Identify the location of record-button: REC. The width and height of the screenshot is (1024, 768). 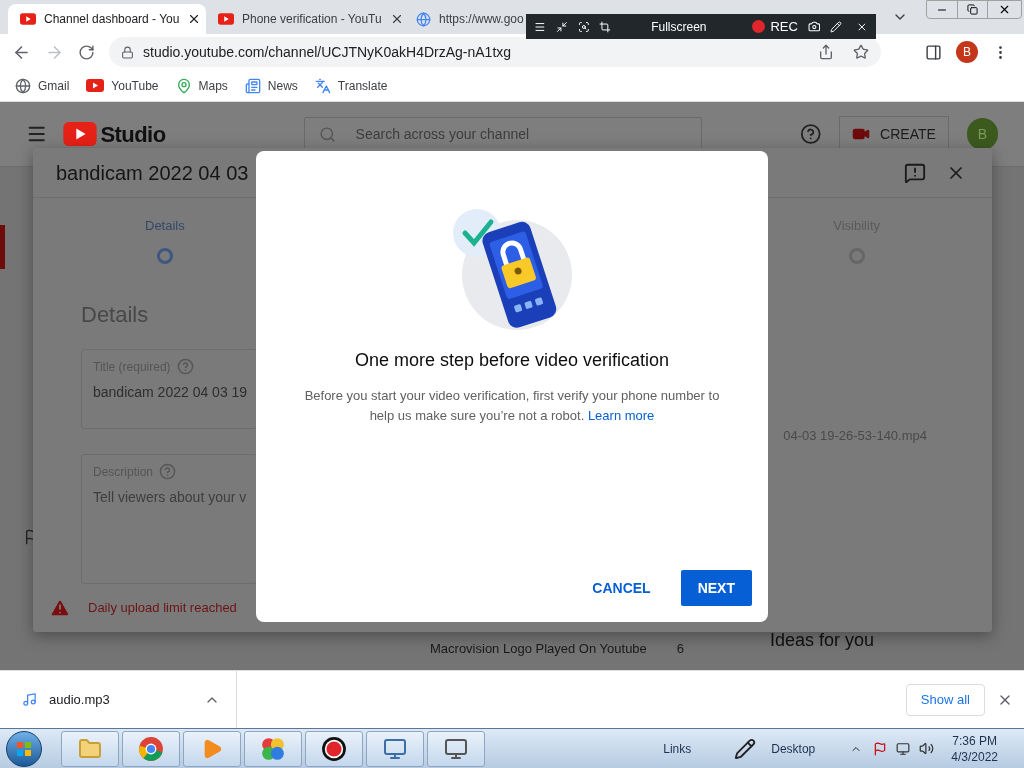
(775, 26).